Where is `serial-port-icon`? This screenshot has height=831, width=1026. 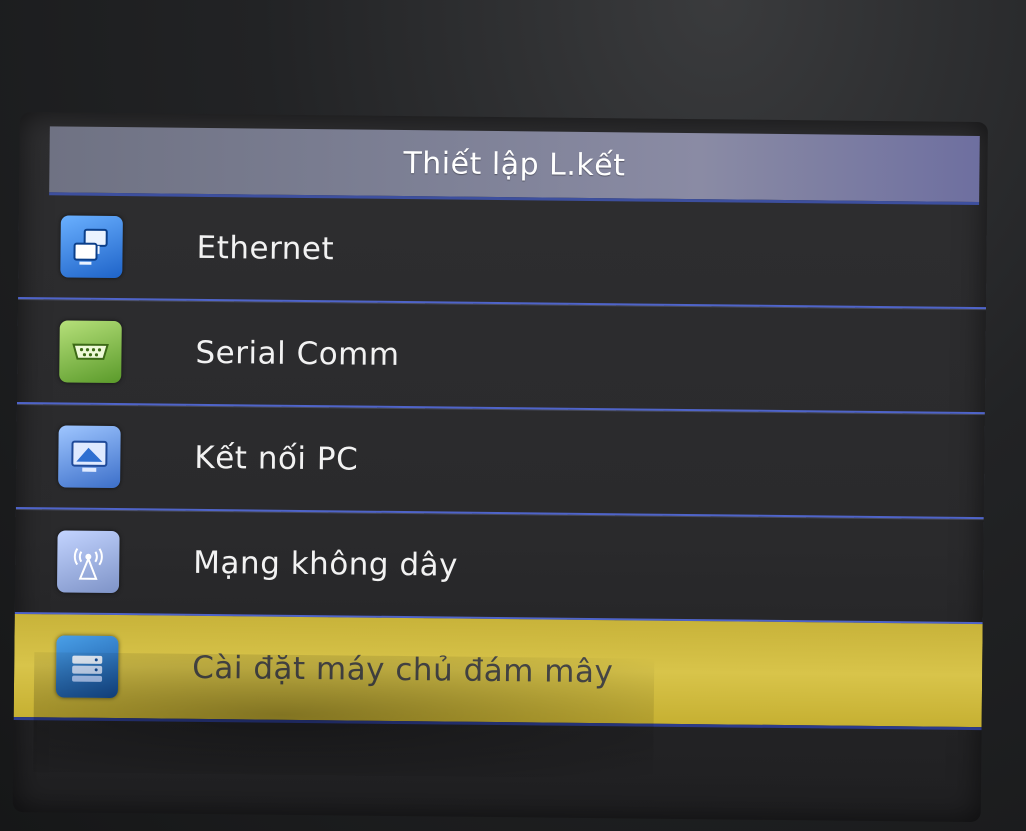
serial-port-icon is located at coordinates (90, 351).